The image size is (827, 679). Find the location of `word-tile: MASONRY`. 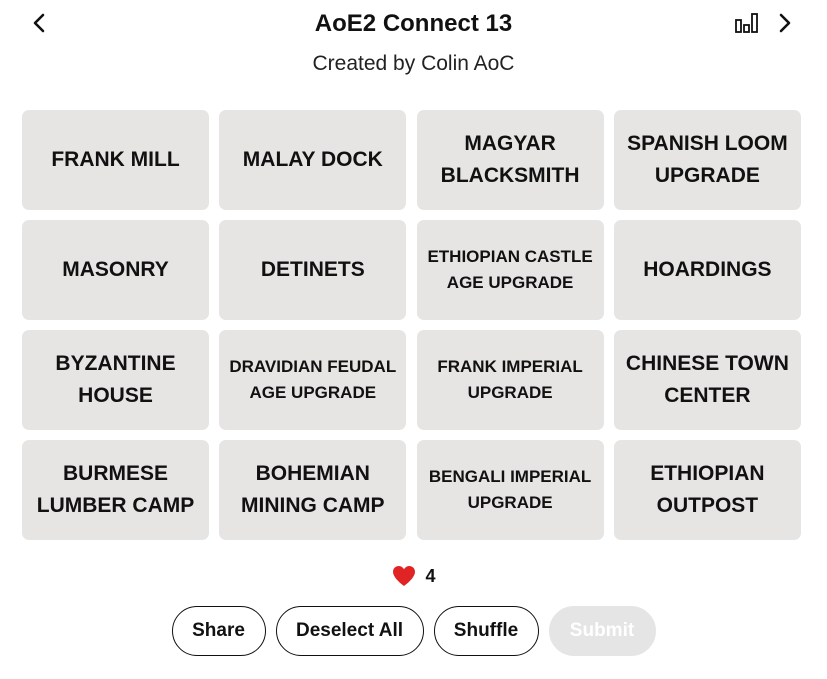

word-tile: MASONRY is located at coordinates (115, 270).